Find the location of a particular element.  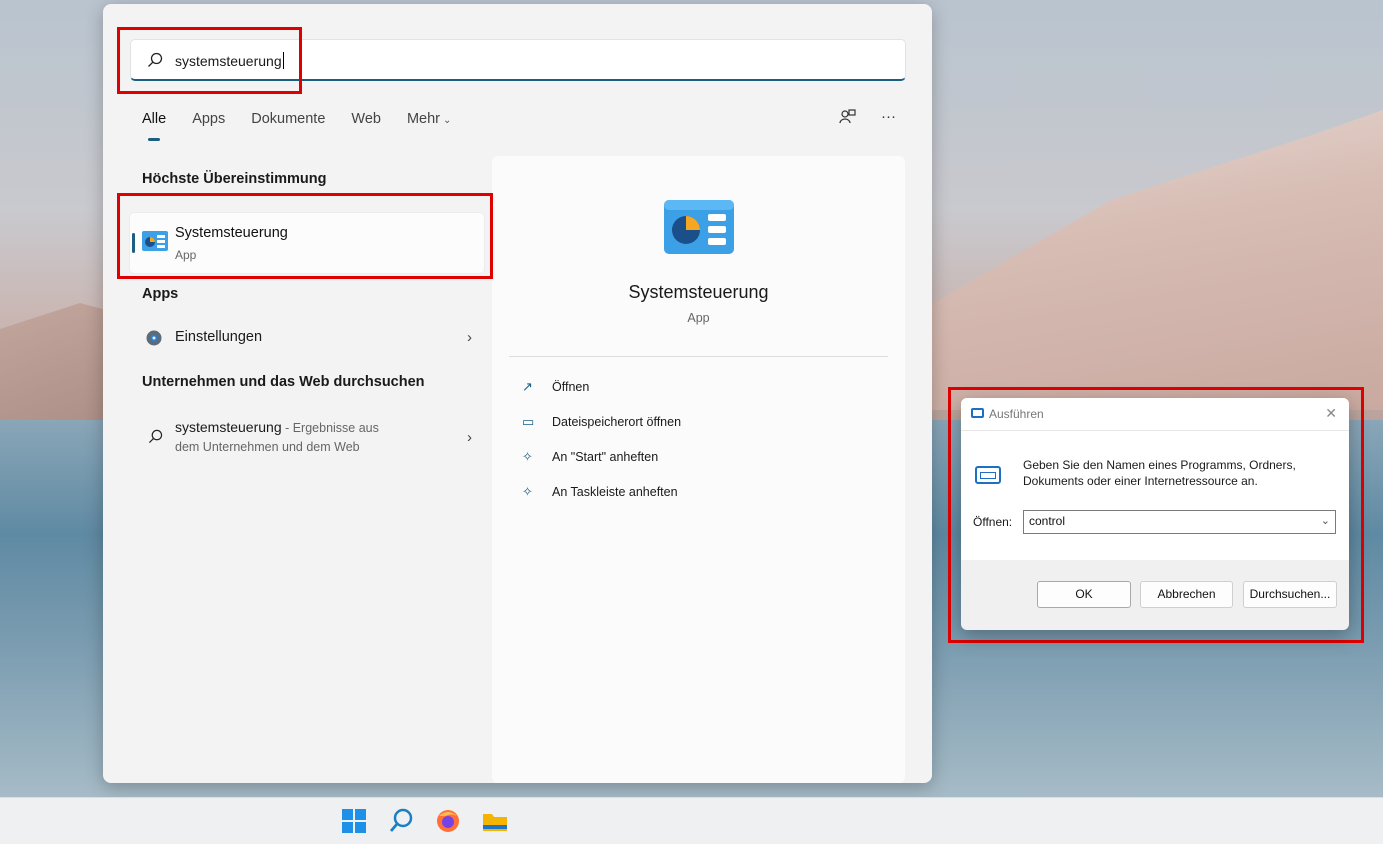

top-icons: ··· is located at coordinates (867, 117).